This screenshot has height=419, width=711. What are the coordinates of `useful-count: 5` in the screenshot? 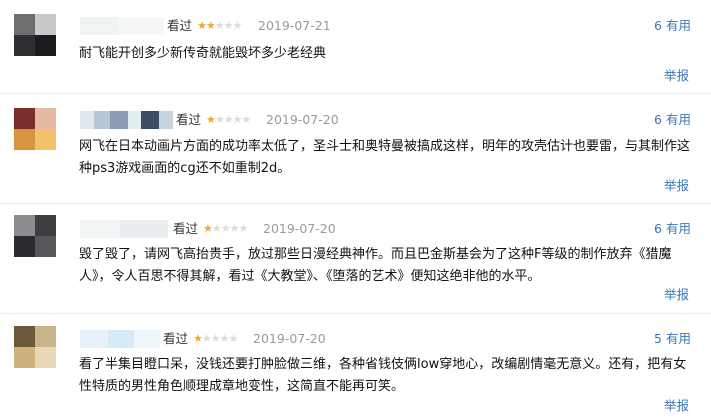 It's located at (658, 338).